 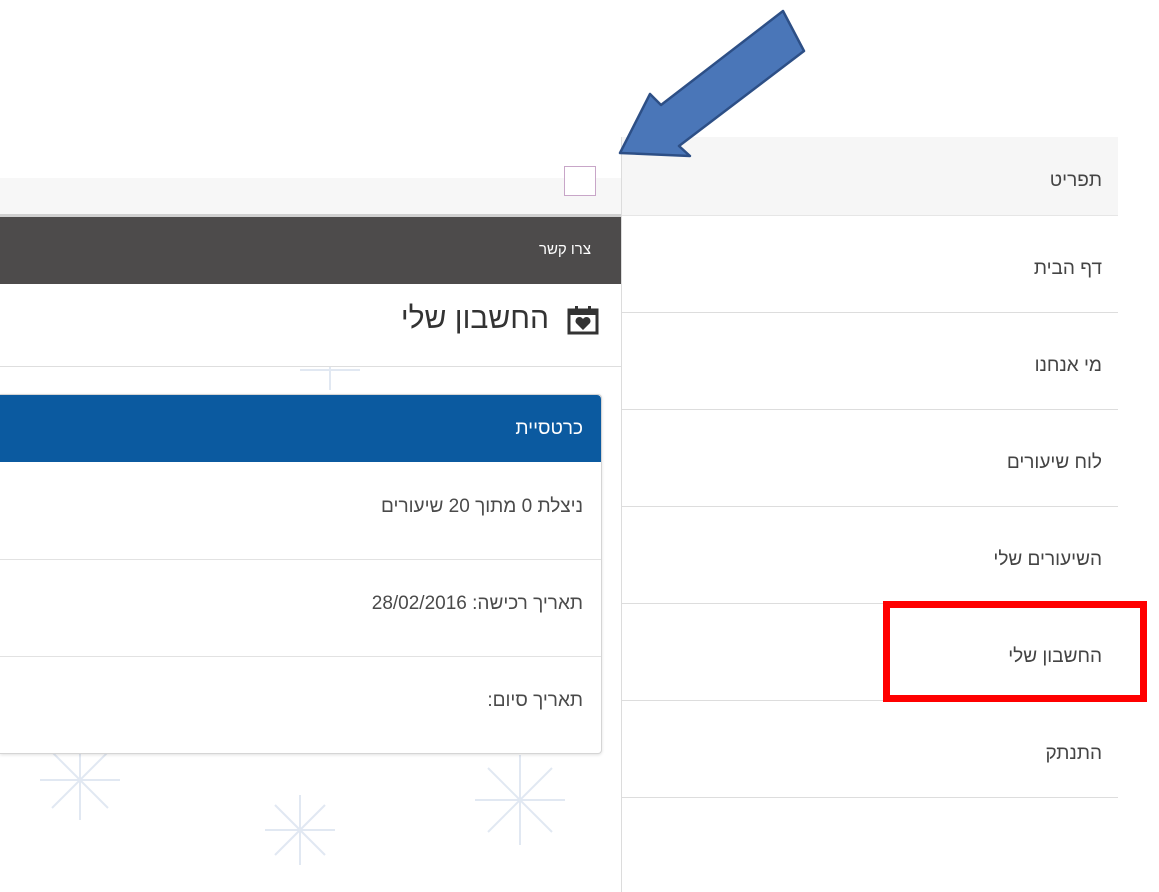 I want to click on menu-item-schedule: לוח שיעורים, so click(x=870, y=458).